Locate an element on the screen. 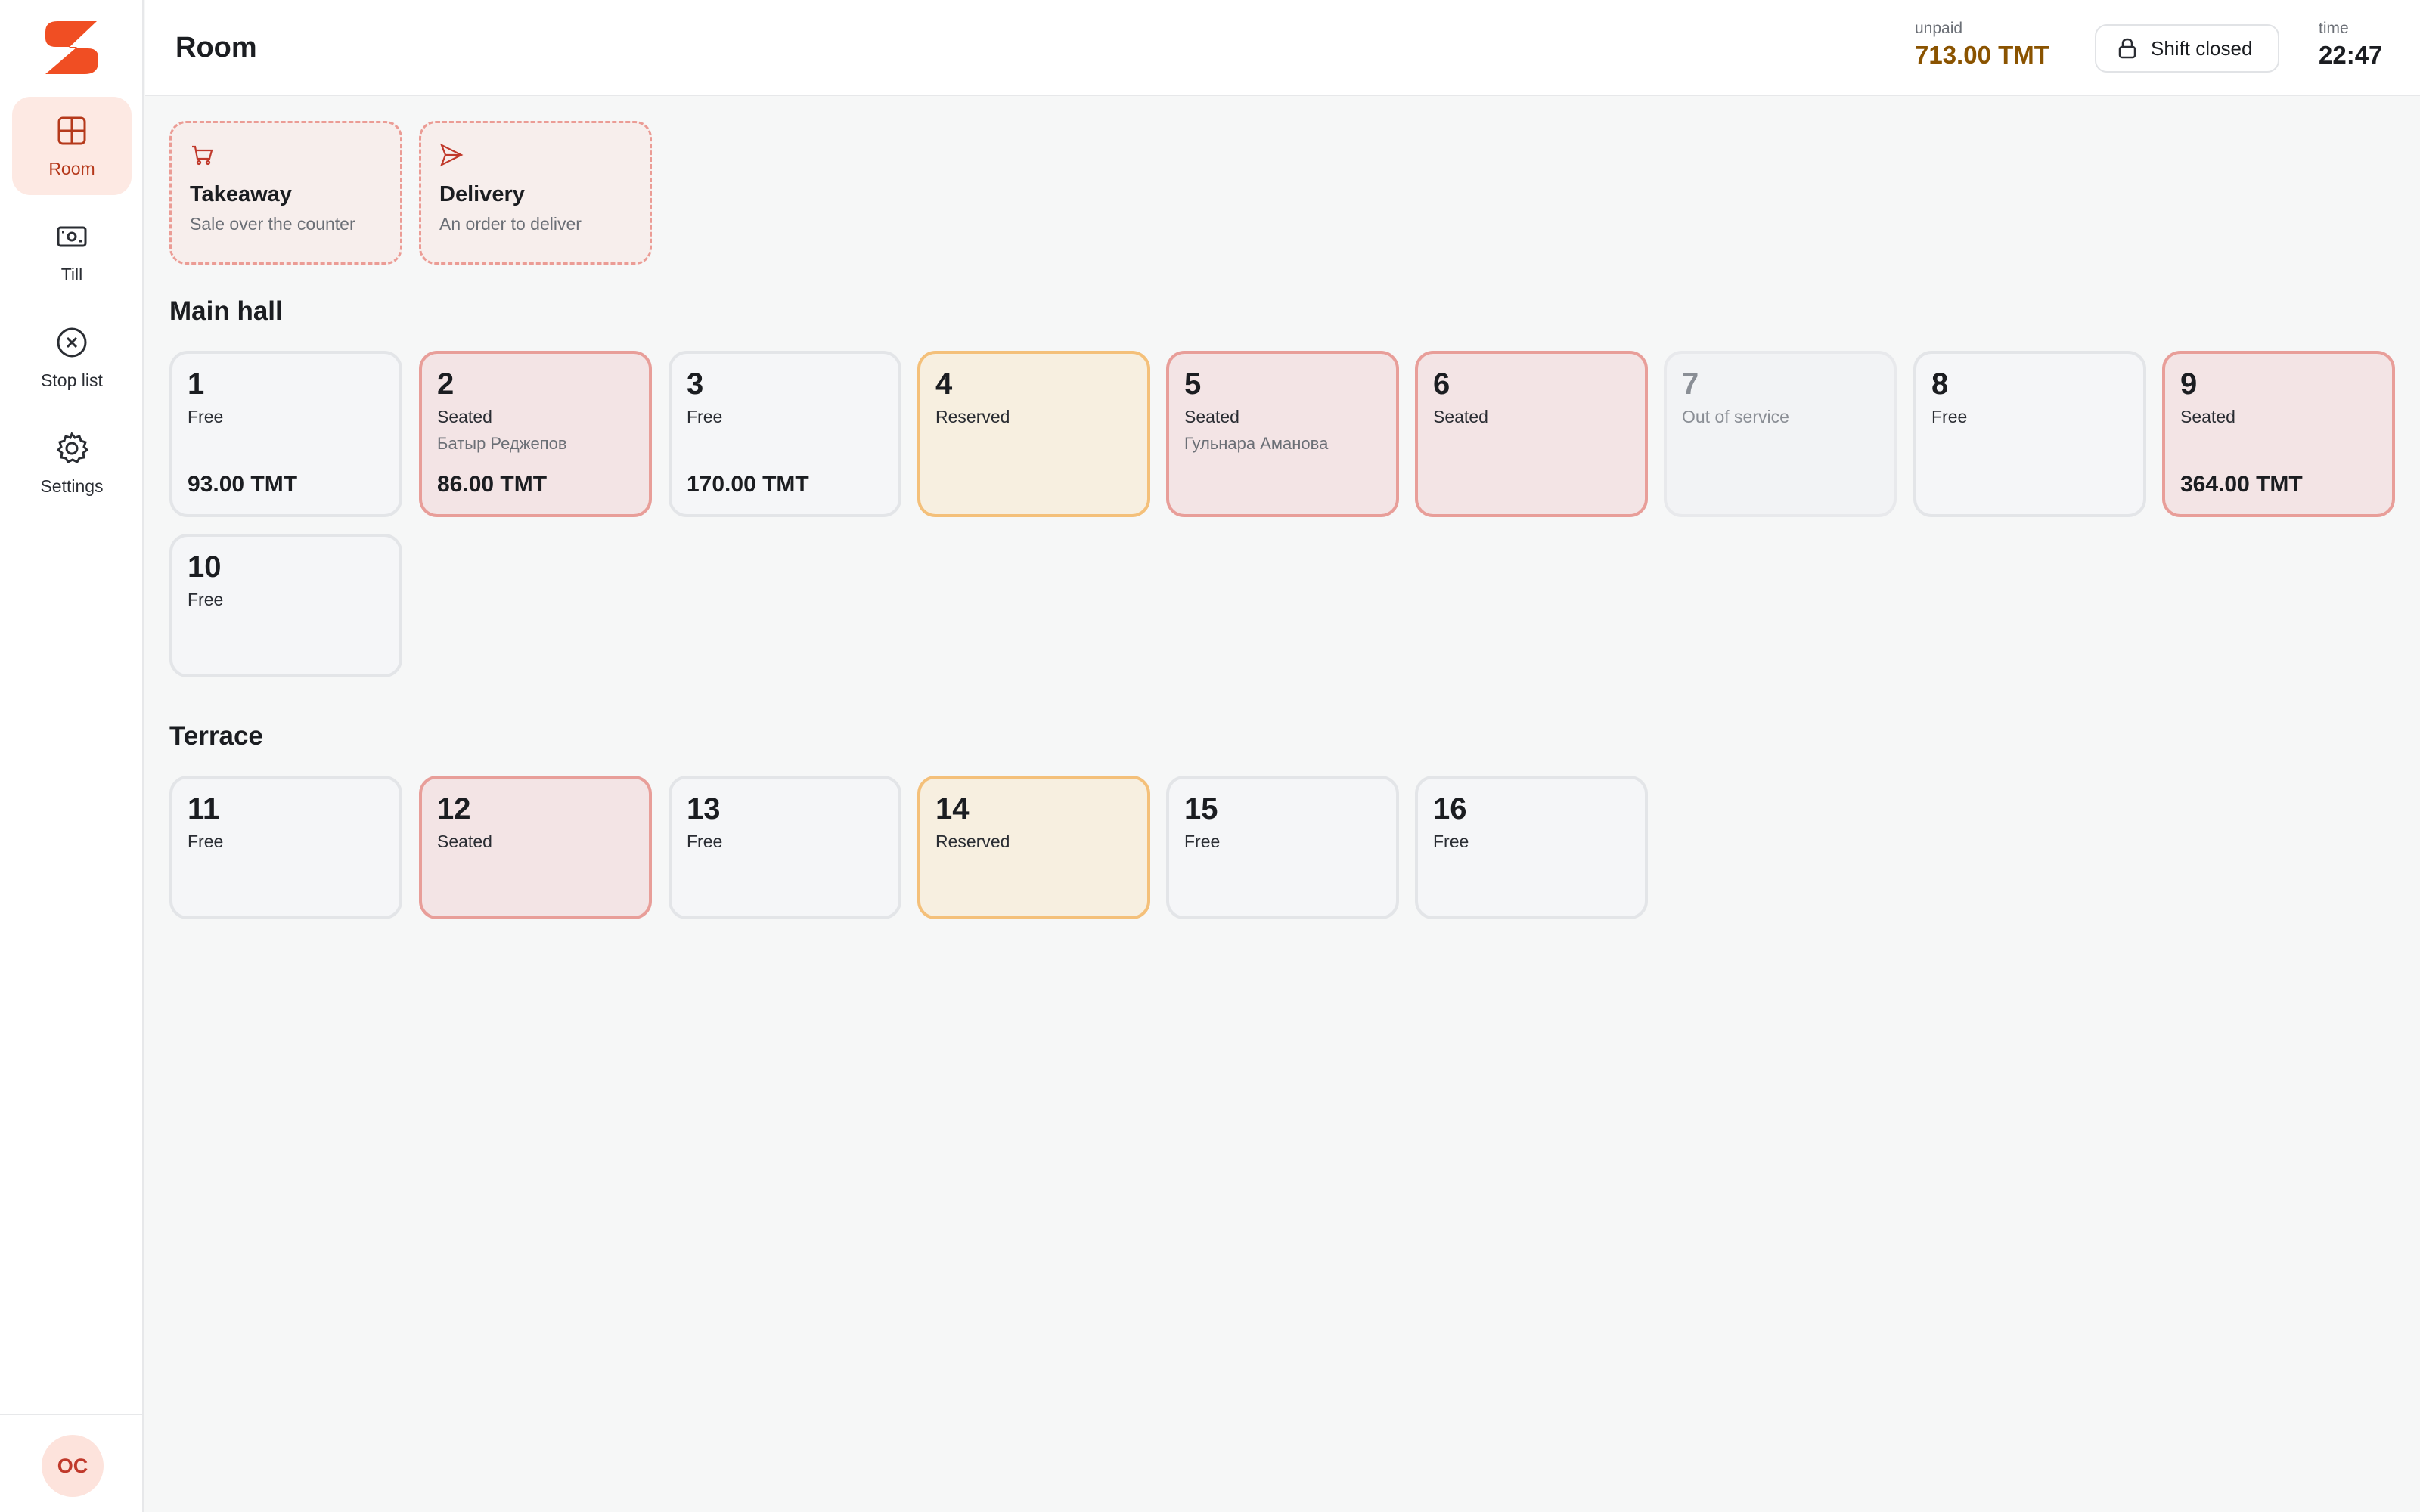 The height and width of the screenshot is (1512, 2420). sidebar-footer: OC is located at coordinates (72, 1463).